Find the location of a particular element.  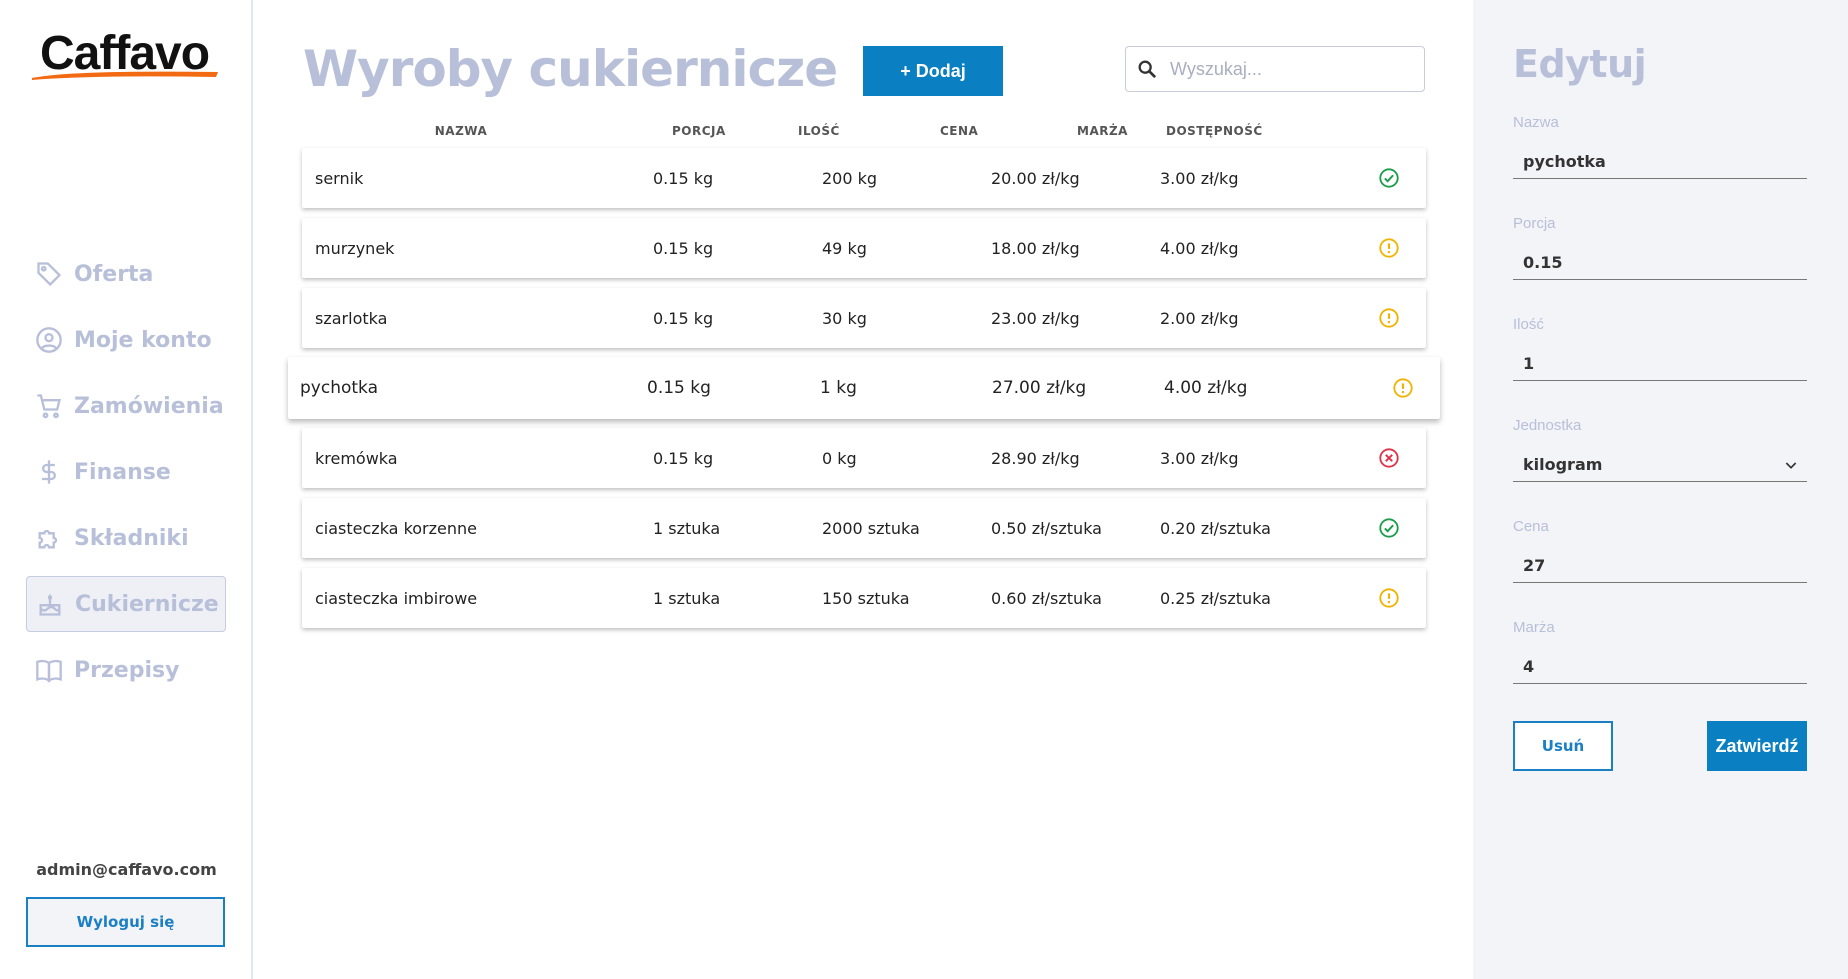

sidebar-item-label: Przepisy is located at coordinates (127, 670).